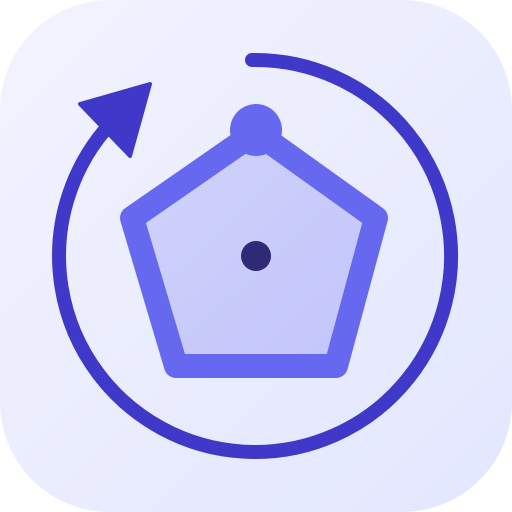 The width and height of the screenshot is (512, 512). I want to click on center-point-icon, so click(256, 256).